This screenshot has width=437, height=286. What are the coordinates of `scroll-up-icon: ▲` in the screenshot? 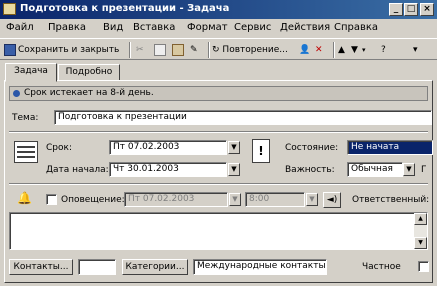 It's located at (420, 219).